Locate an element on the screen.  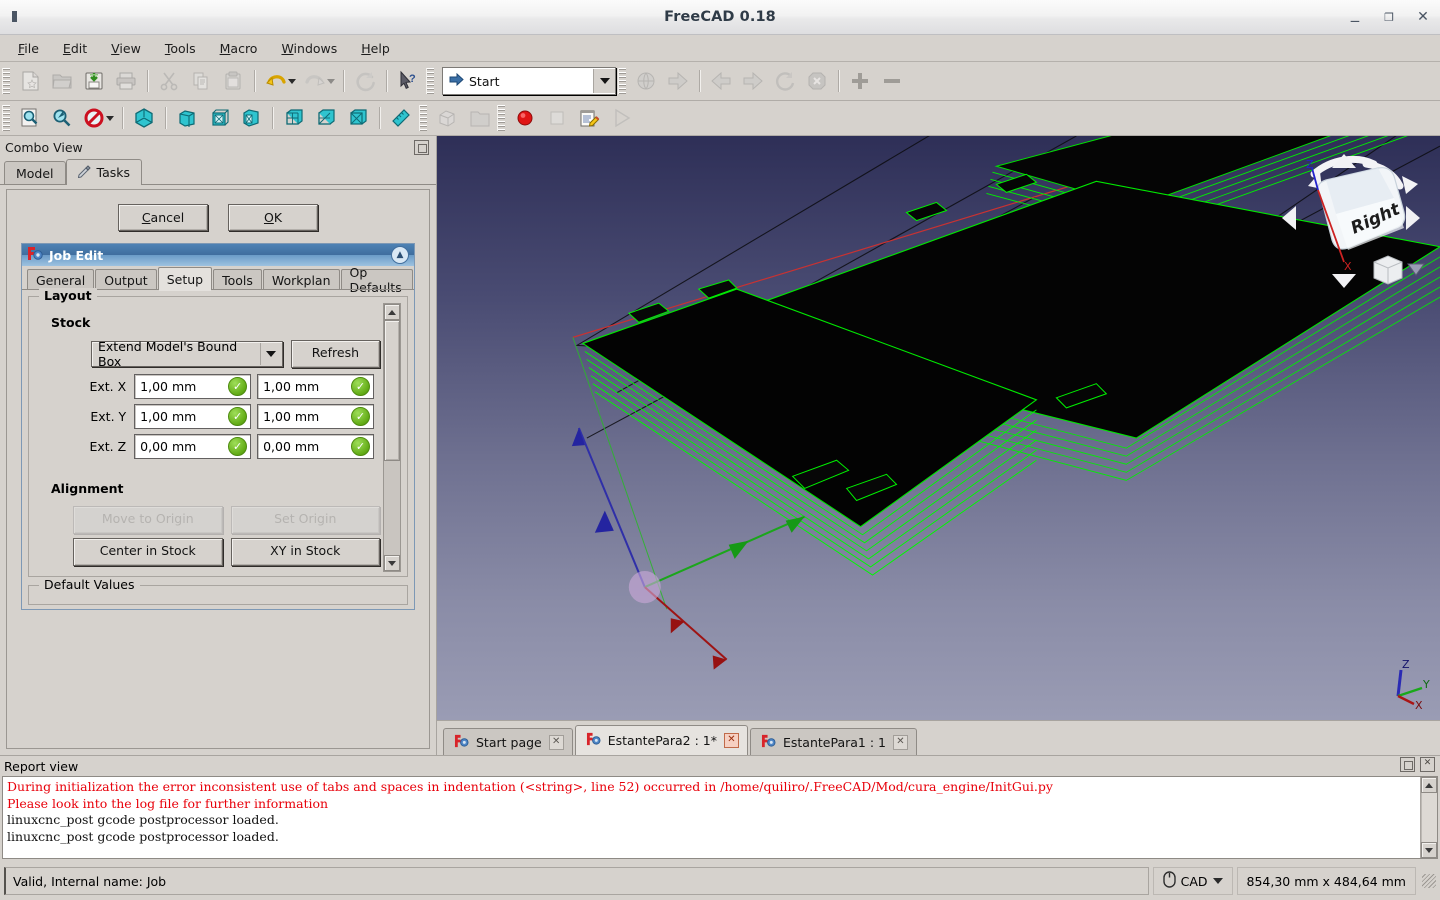
macro-execute-button is located at coordinates (621, 118).